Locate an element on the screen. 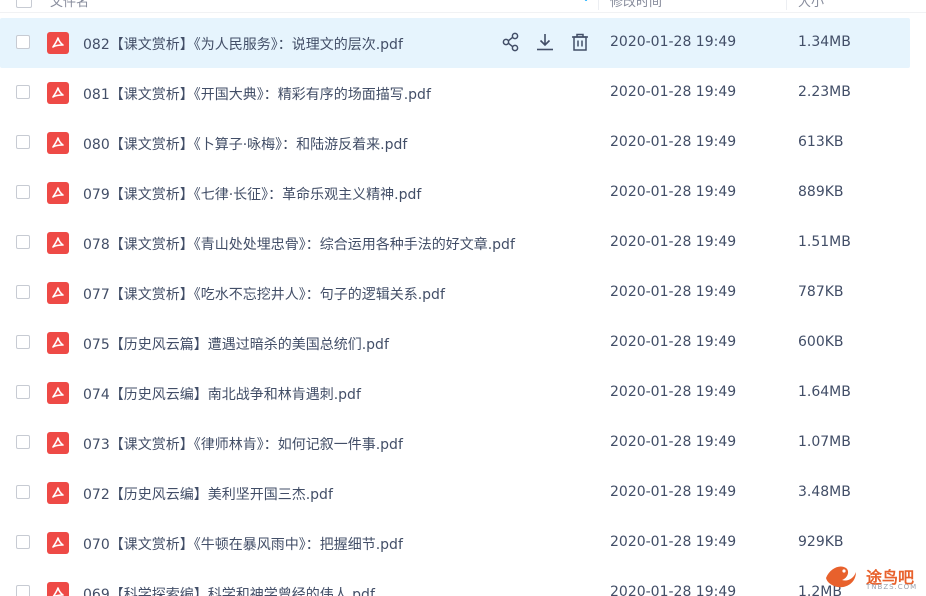 The width and height of the screenshot is (926, 596). bird-logo-icon is located at coordinates (841, 577).